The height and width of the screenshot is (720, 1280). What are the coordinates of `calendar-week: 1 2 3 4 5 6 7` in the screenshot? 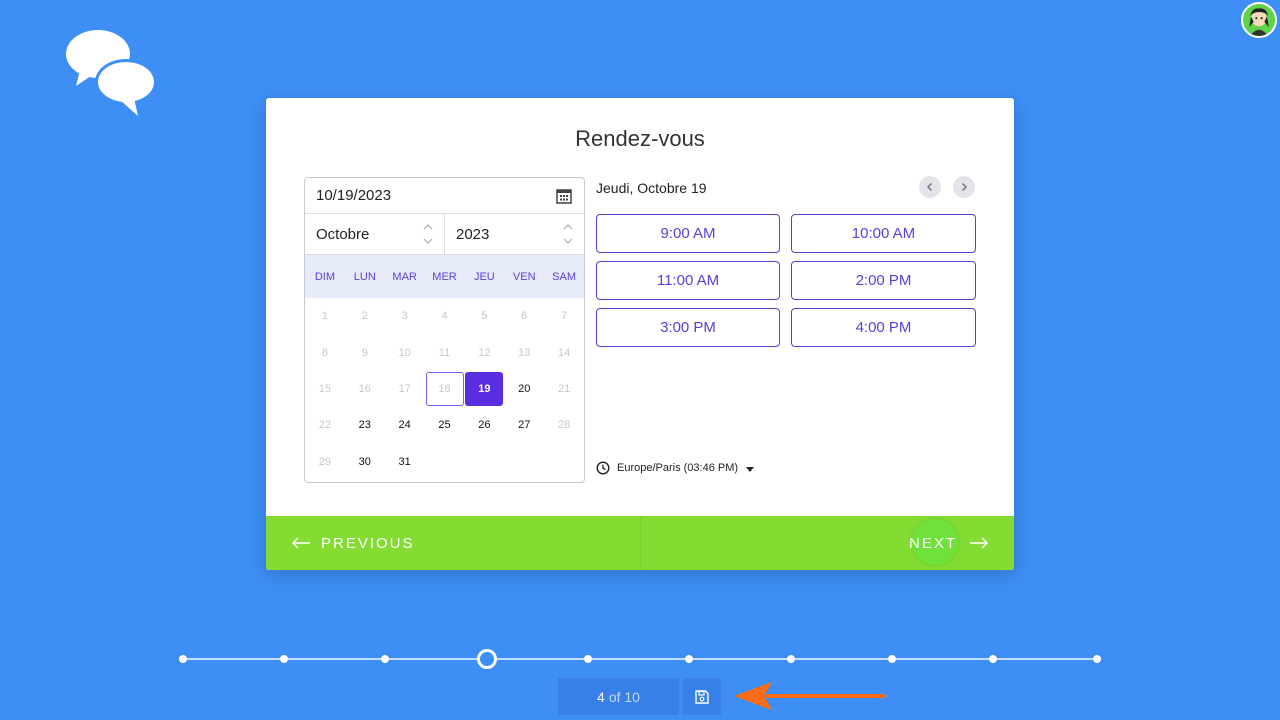 It's located at (444, 316).